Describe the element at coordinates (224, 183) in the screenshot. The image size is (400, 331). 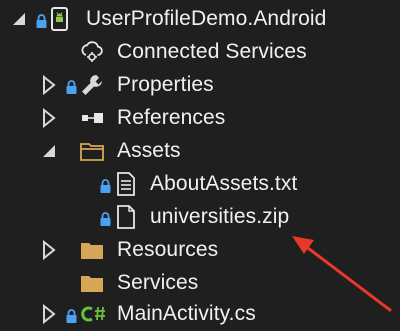
I see `tree-node-label: AboutAssets.txt` at that location.